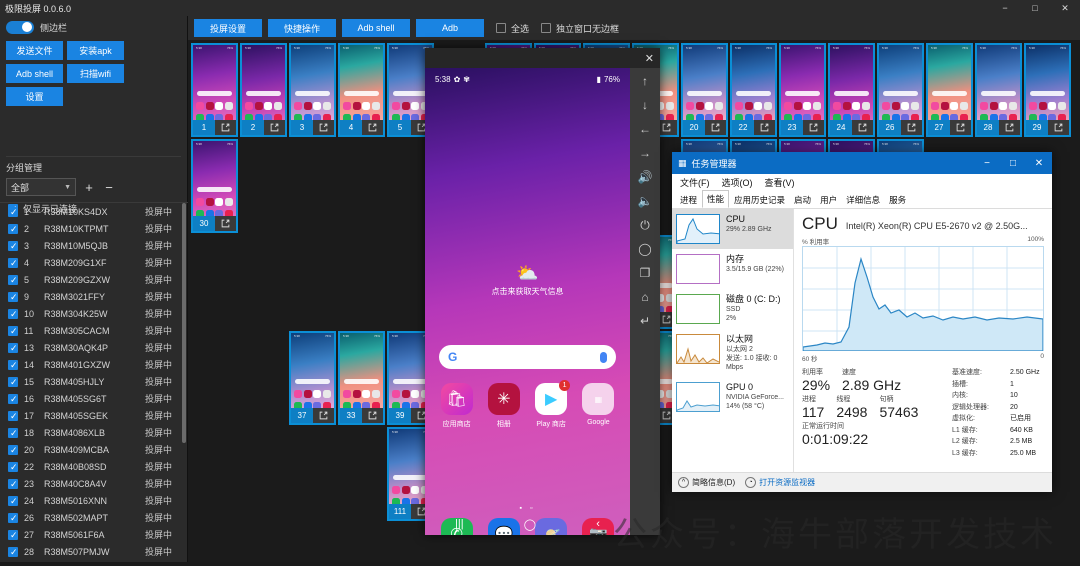 The height and width of the screenshot is (566, 1080). What do you see at coordinates (732, 309) in the screenshot?
I see `resource-item: 磁盘 0 (C: D:) SSD 2%` at bounding box center [732, 309].